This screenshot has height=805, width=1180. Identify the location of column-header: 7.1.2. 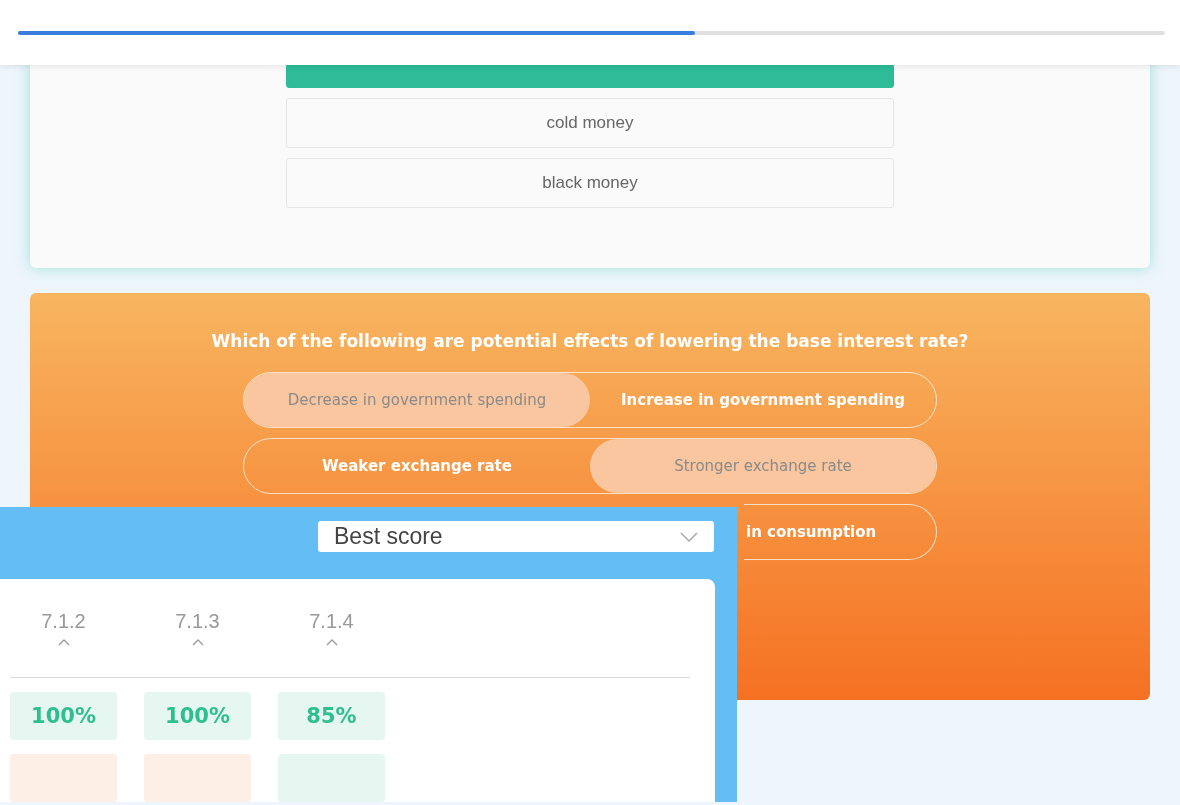
(63, 621).